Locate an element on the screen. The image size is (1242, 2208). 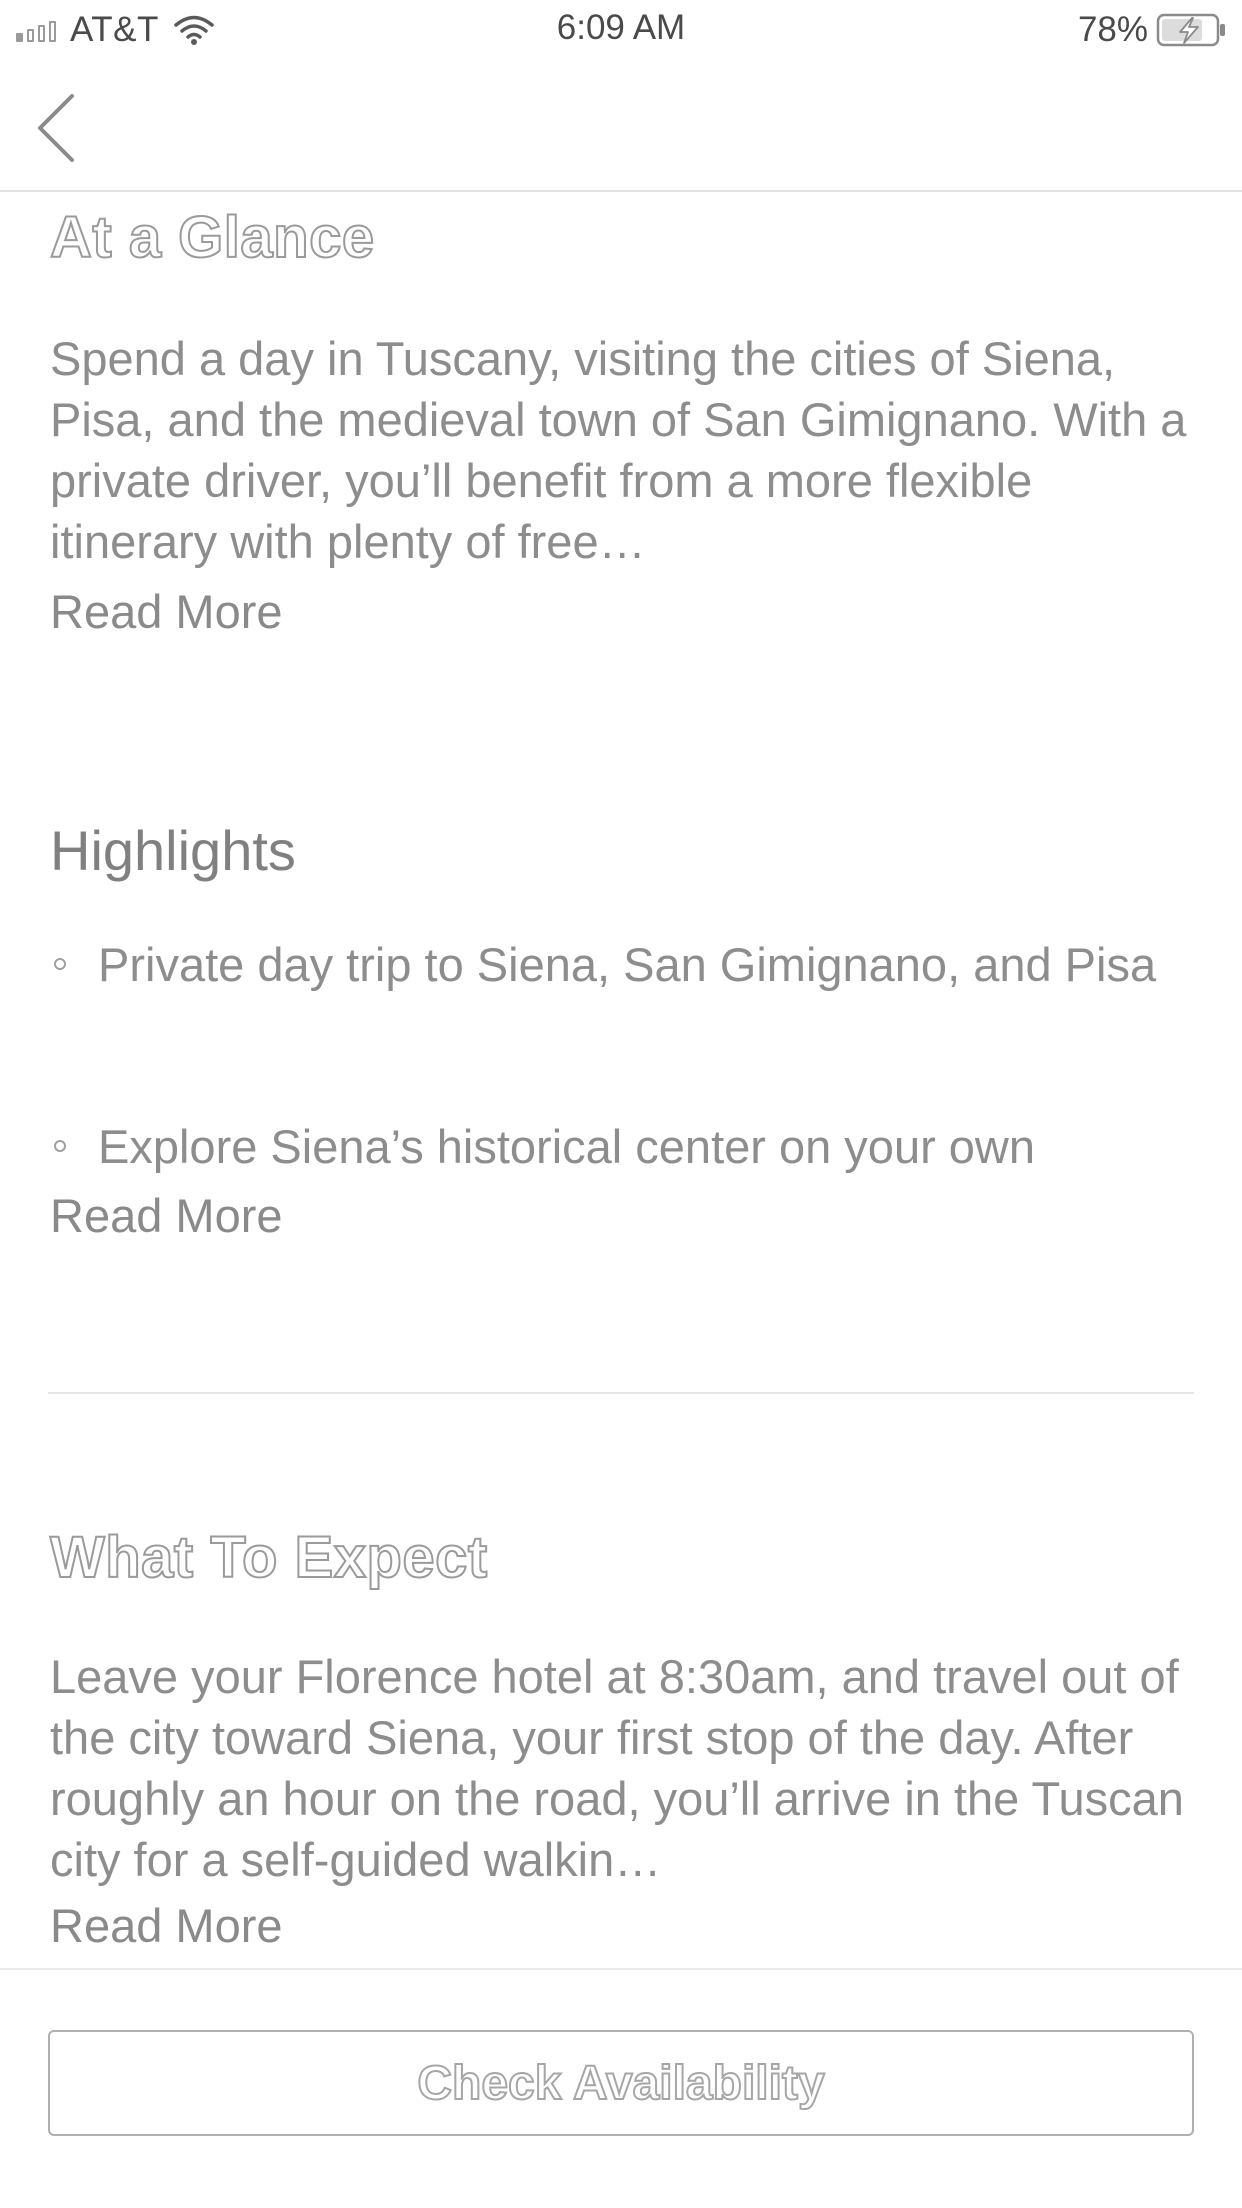
at-a-glance-title: At a Glance is located at coordinates (212, 237).